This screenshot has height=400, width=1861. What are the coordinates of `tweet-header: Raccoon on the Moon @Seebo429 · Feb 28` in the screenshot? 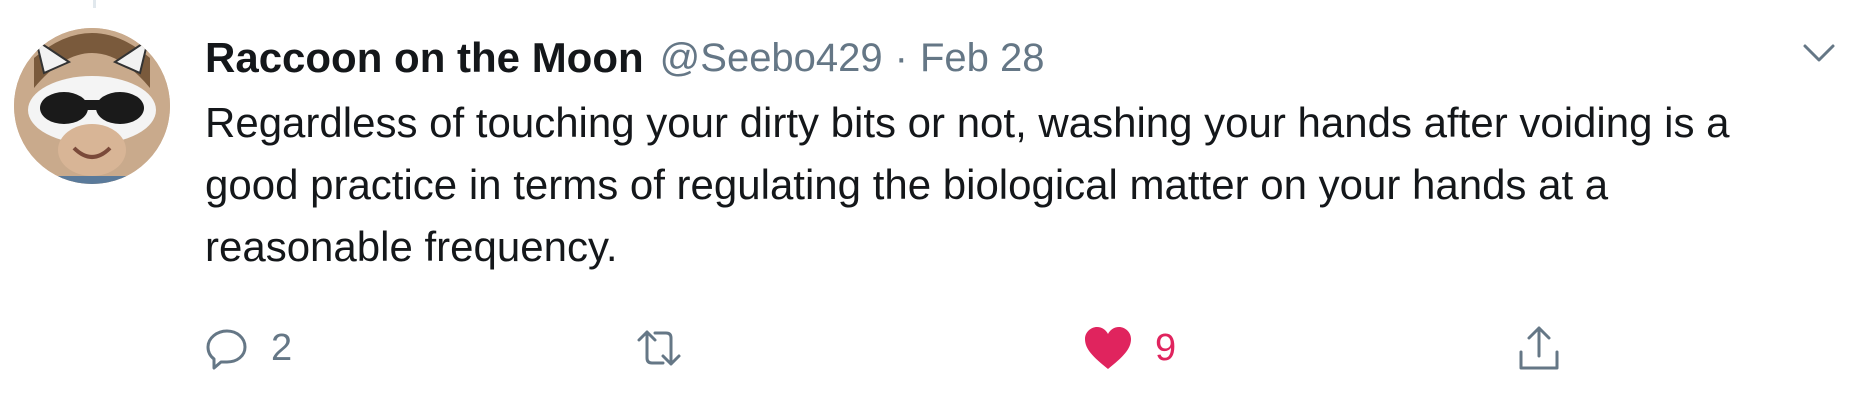 It's located at (625, 58).